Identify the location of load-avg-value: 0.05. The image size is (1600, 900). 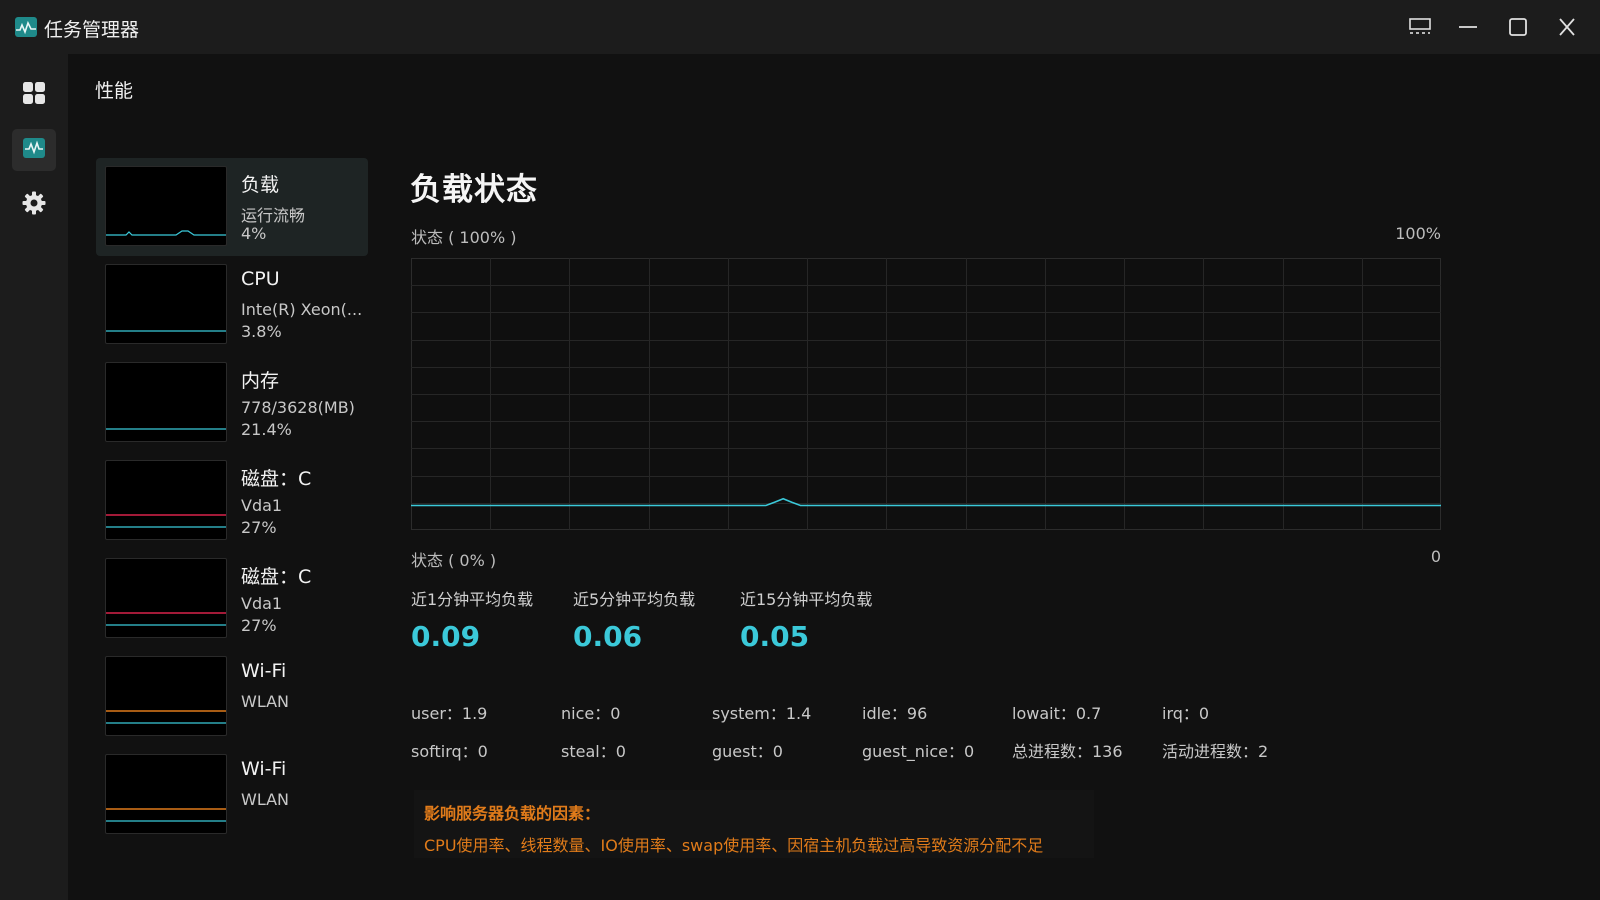
(775, 636).